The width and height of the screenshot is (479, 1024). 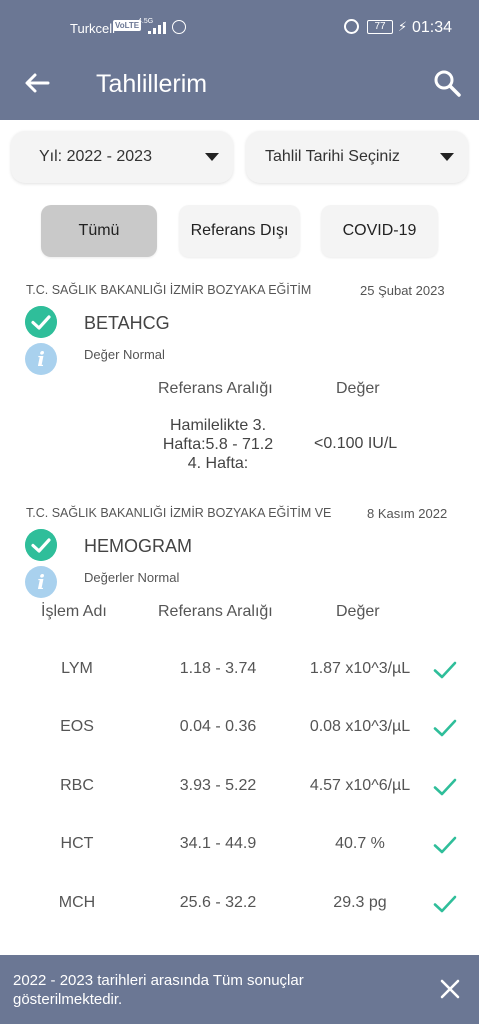 What do you see at coordinates (124, 354) in the screenshot?
I see `result-status: Değer Normal` at bounding box center [124, 354].